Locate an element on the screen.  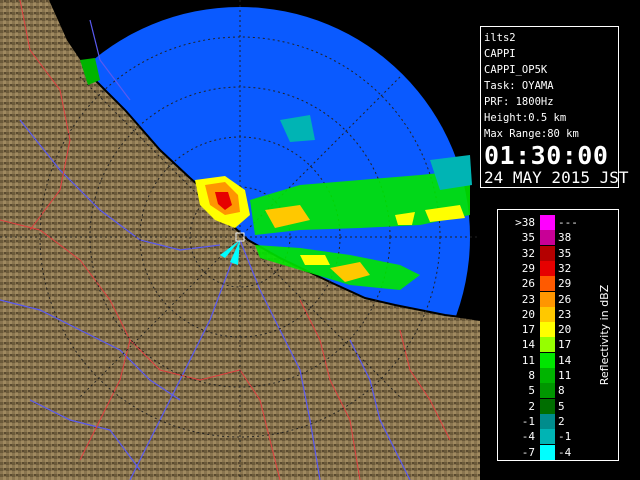
height-label: Height:0.5 km is located at coordinates (525, 118).